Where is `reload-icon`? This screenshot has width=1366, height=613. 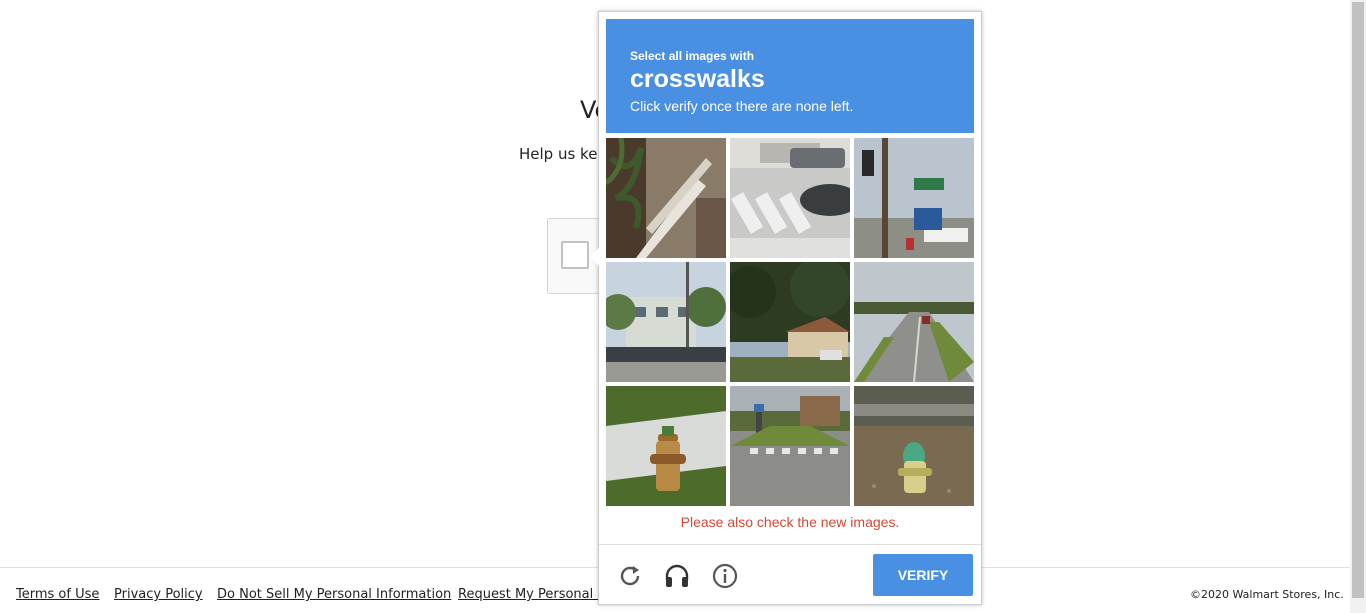 reload-icon is located at coordinates (630, 576).